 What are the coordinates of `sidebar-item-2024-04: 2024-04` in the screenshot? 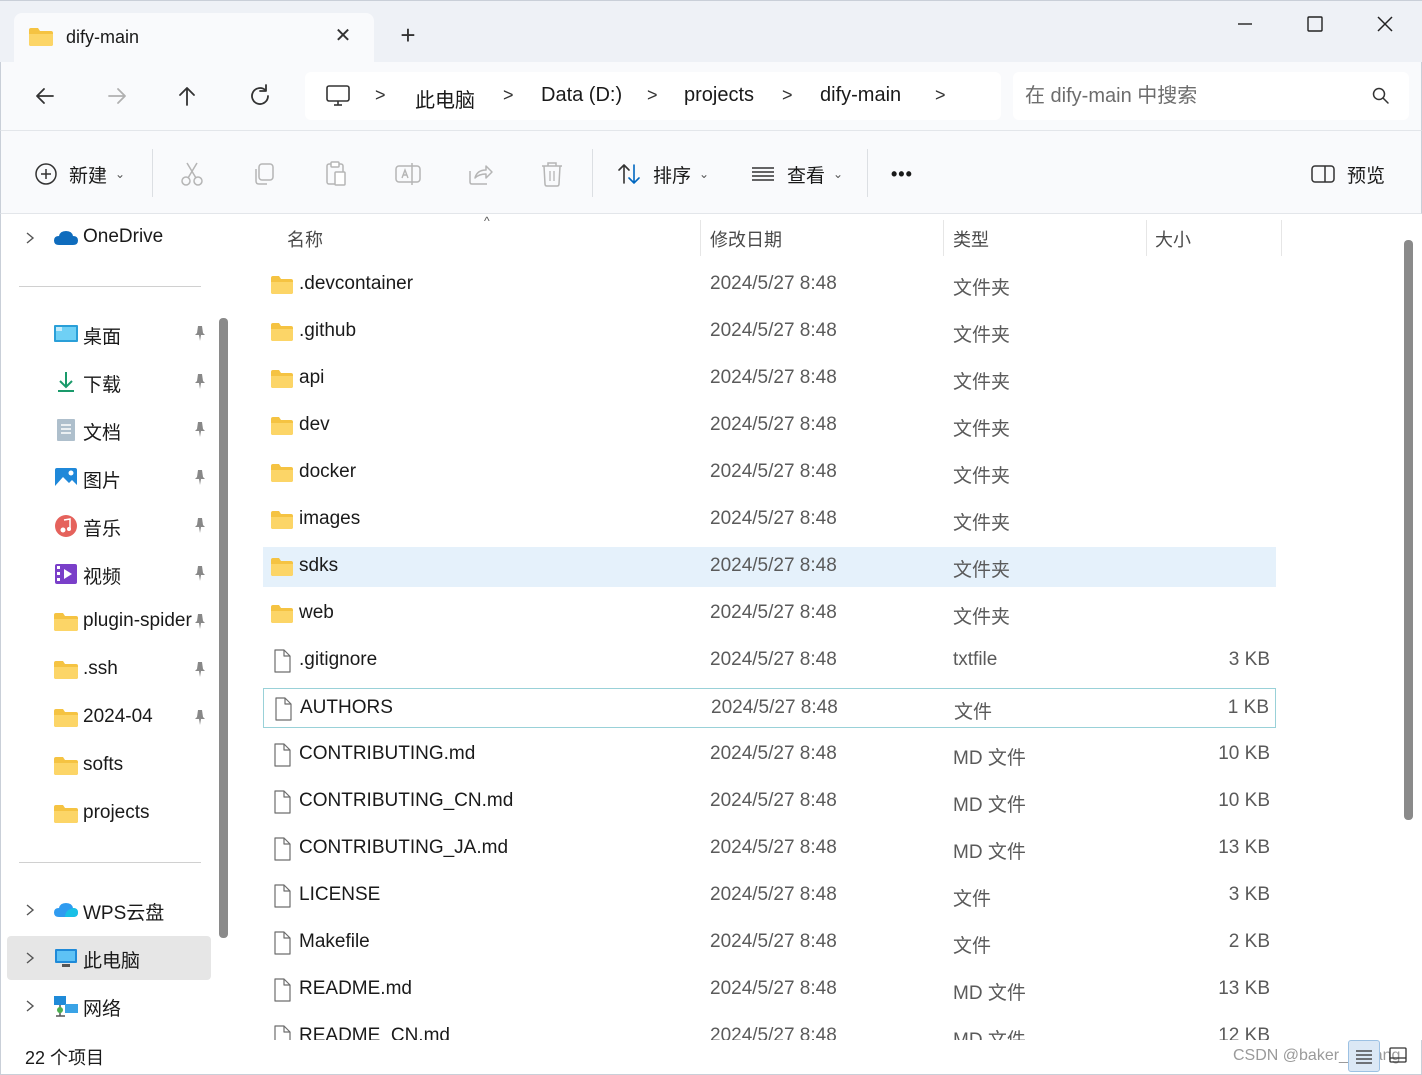 It's located at (109, 718).